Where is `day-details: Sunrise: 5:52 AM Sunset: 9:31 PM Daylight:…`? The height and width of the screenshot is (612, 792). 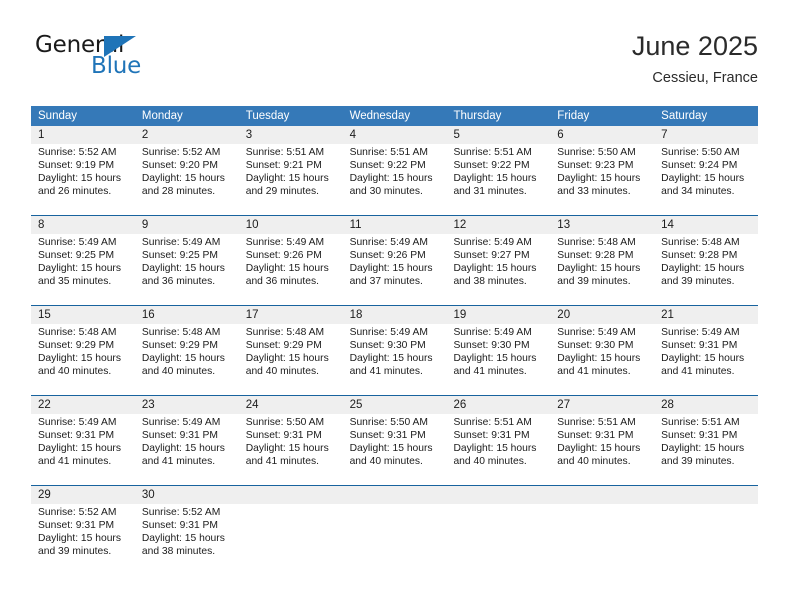 day-details: Sunrise: 5:52 AM Sunset: 9:31 PM Daylight:… is located at coordinates (86, 532).